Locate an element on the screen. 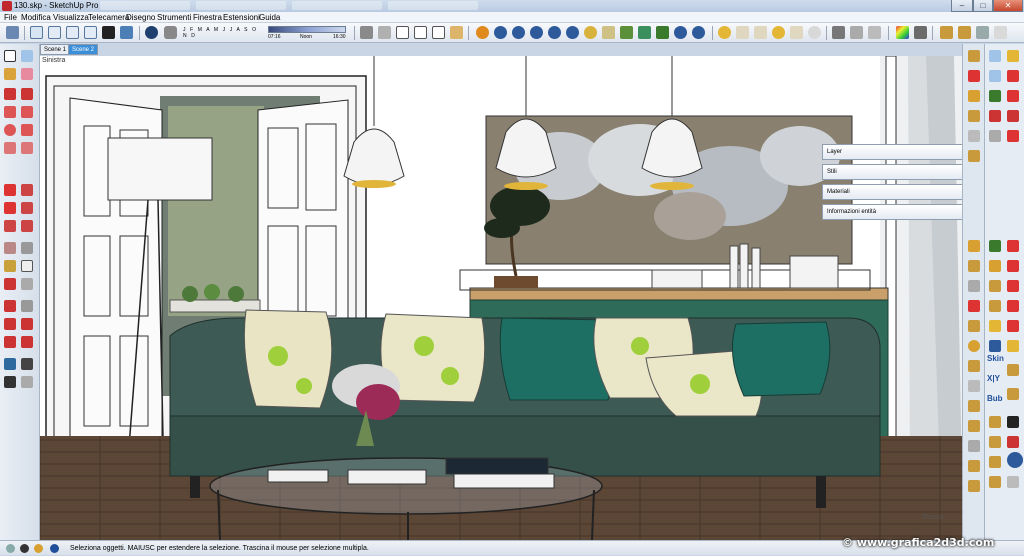 This screenshot has width=1024, height=556. follow-me-icon is located at coordinates (27, 208).